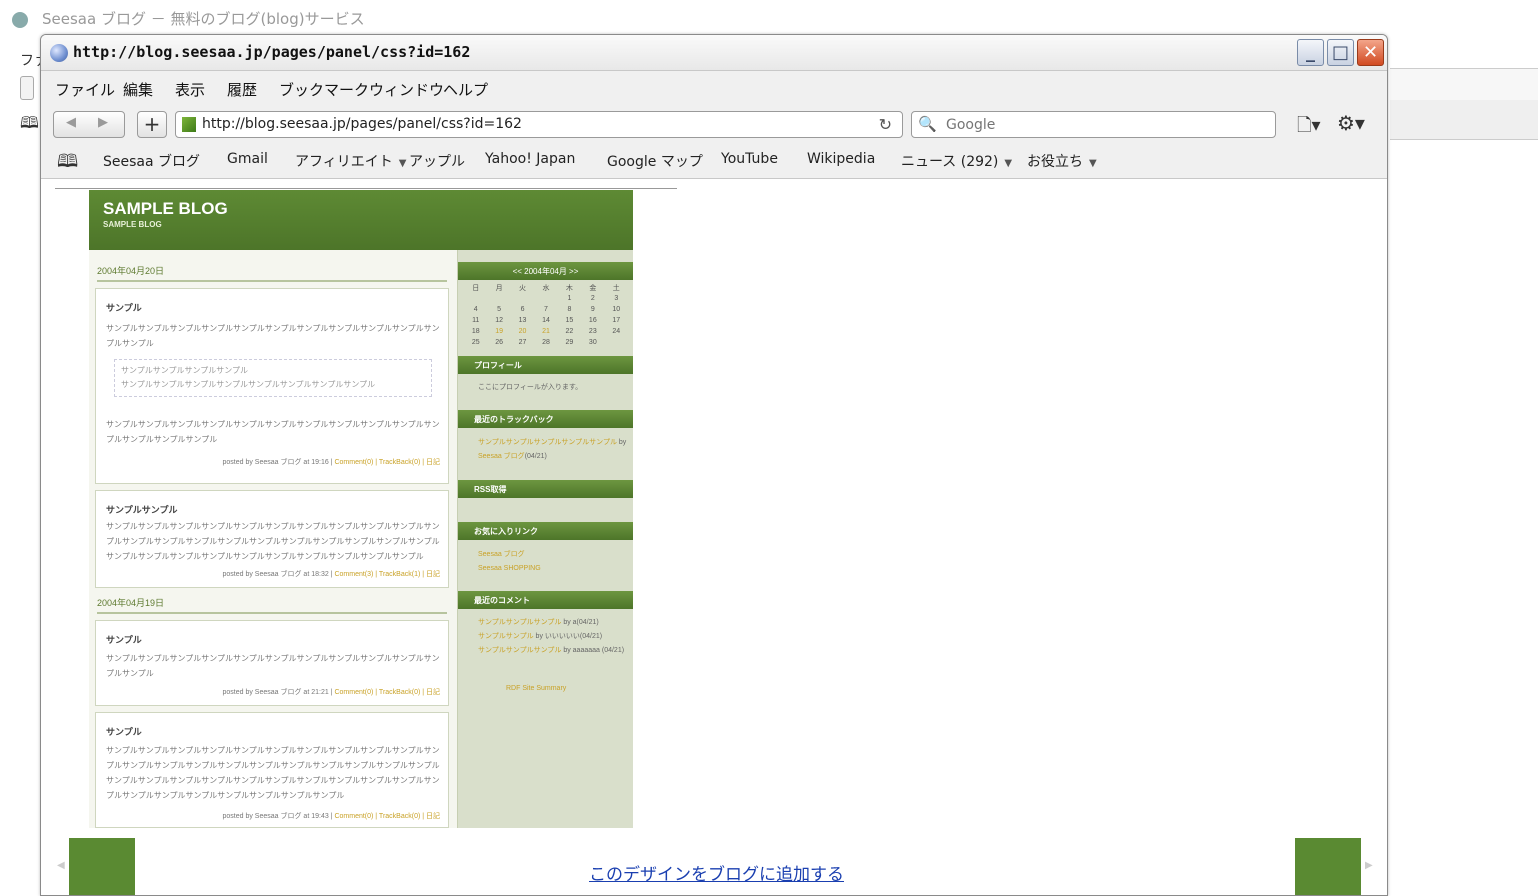  I want to click on add-design-link: このデザインをブログに追加する, so click(716, 872).